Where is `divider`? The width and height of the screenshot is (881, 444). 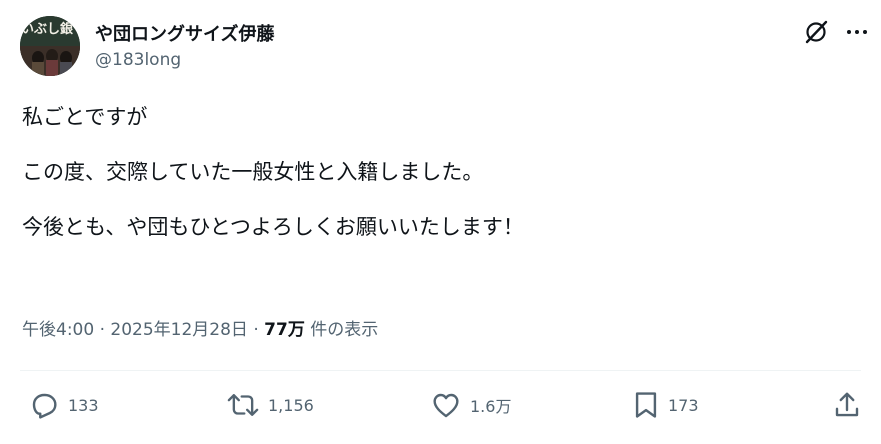
divider is located at coordinates (440, 370).